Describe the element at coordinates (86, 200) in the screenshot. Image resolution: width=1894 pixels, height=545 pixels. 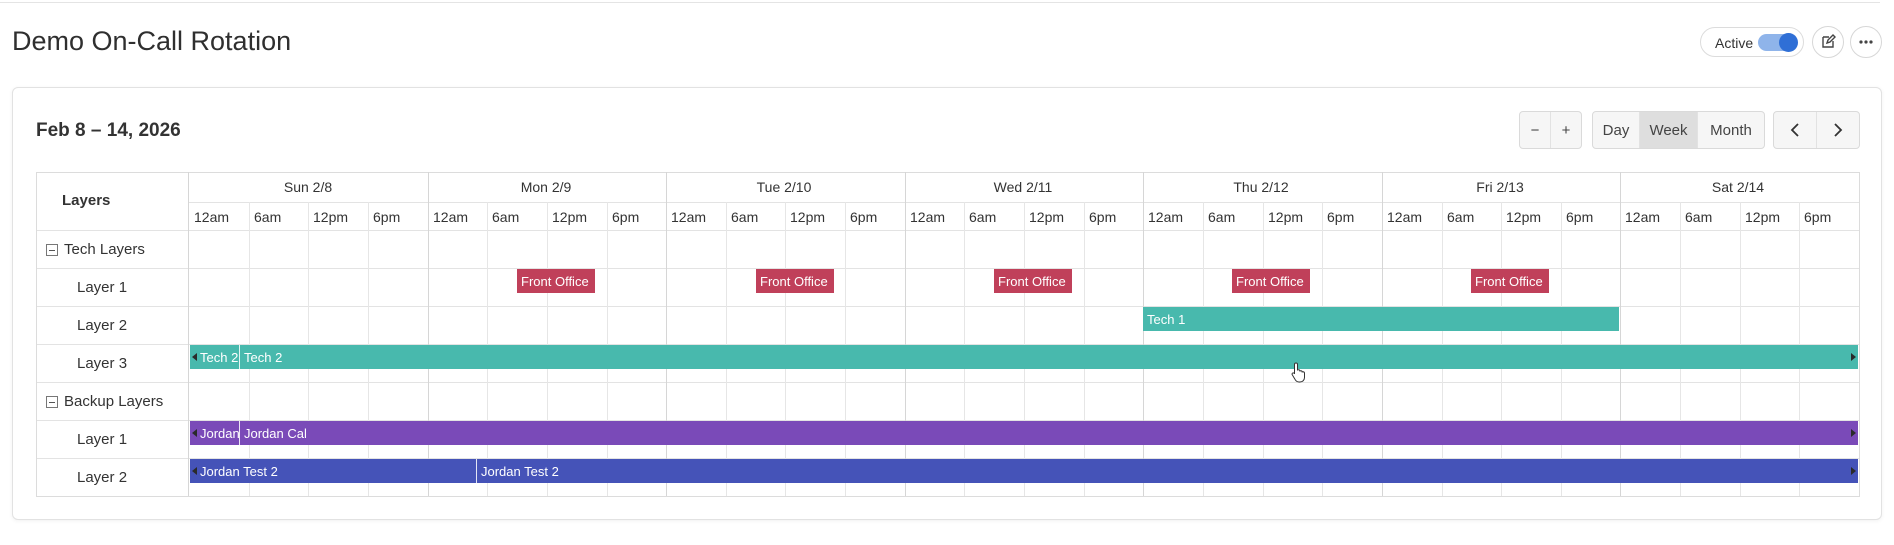
I see `layers-column-header: Layers` at that location.